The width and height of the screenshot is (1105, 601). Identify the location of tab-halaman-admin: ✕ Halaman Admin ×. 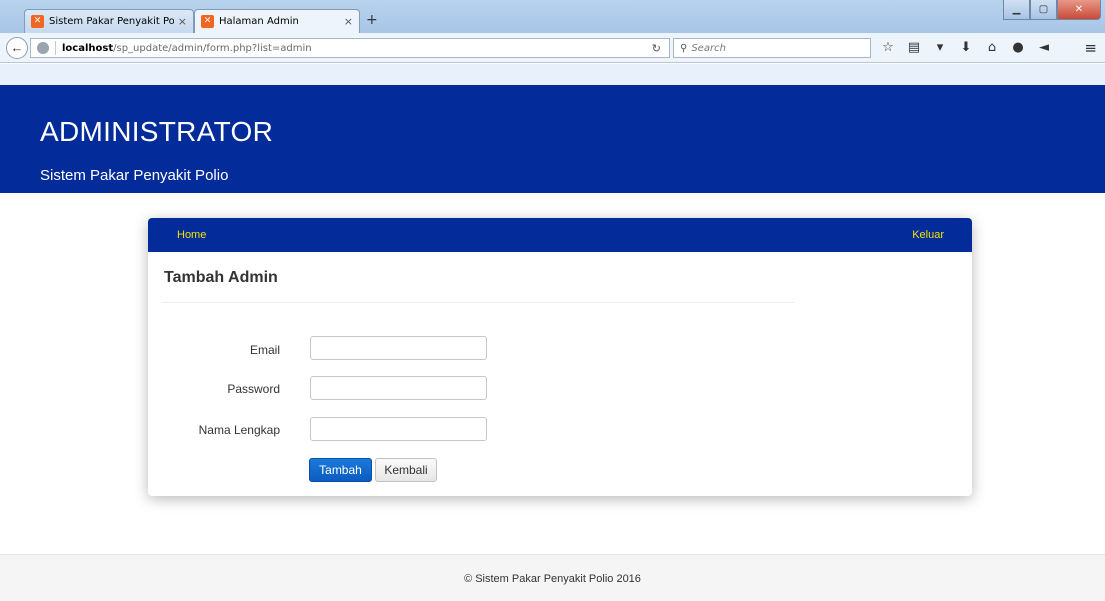
(277, 21).